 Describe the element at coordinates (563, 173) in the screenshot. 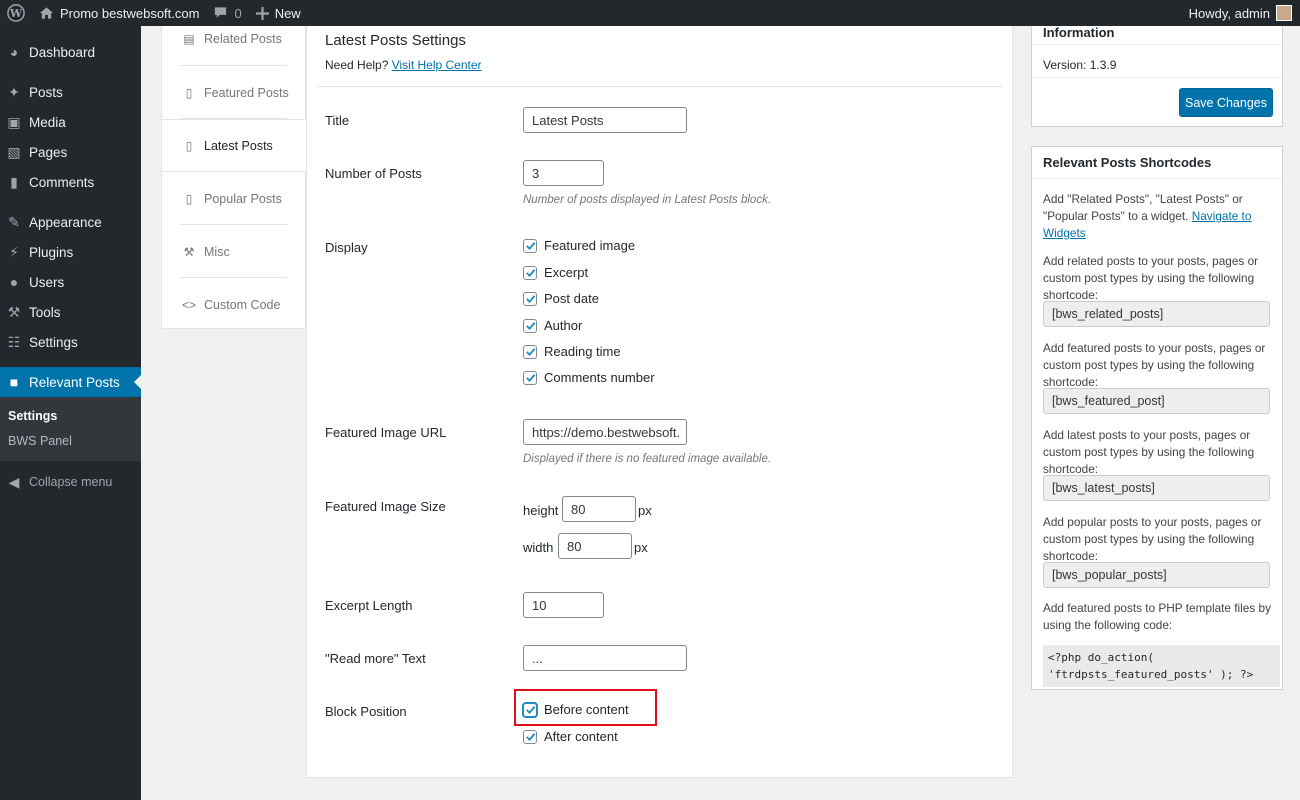

I see `number-of-posts-input: 3` at that location.